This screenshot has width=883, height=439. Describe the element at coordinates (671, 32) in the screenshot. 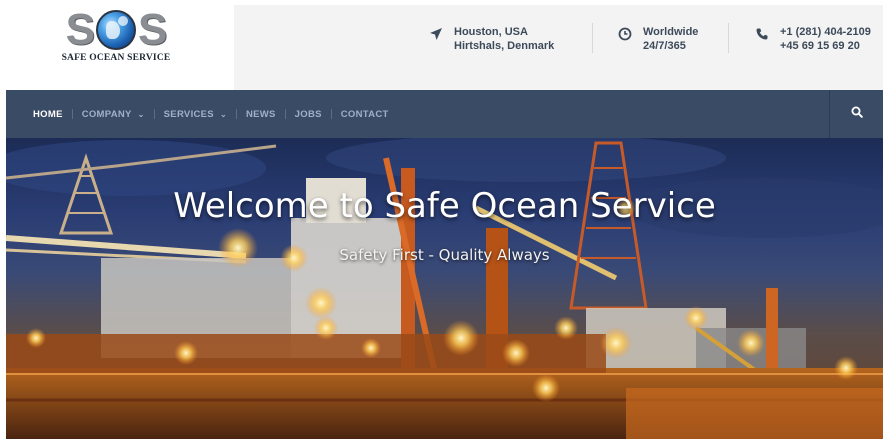

I see `hours-line-1: Worldwide` at that location.